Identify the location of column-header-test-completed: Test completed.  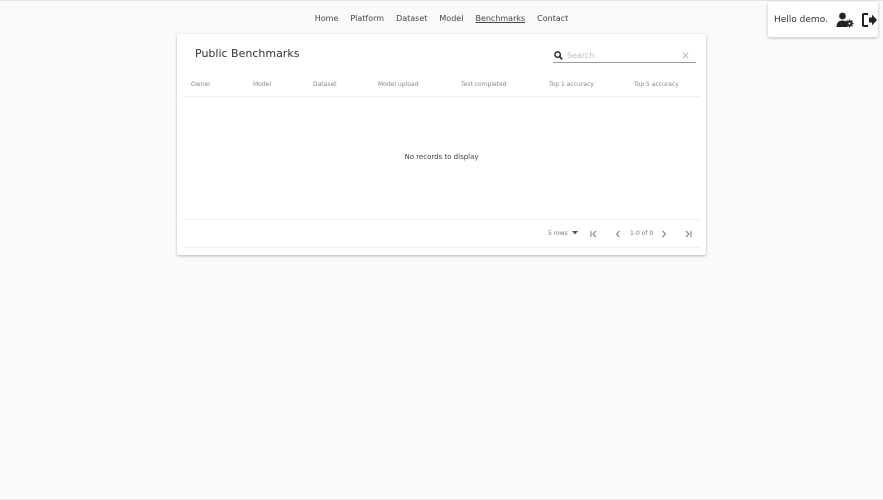
(484, 84).